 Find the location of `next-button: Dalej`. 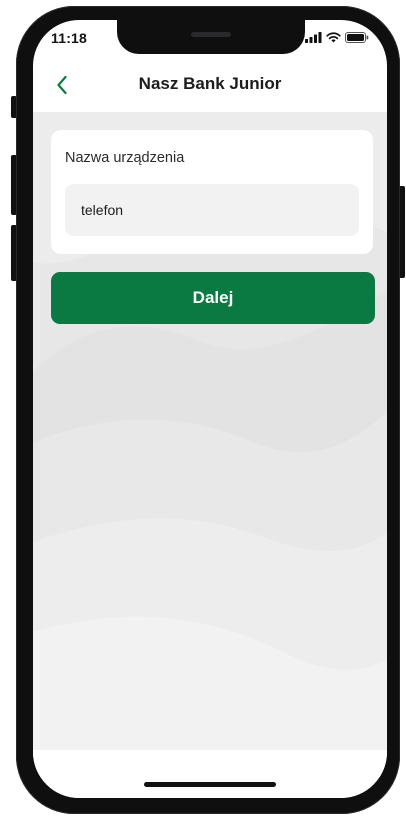

next-button: Dalej is located at coordinates (213, 298).